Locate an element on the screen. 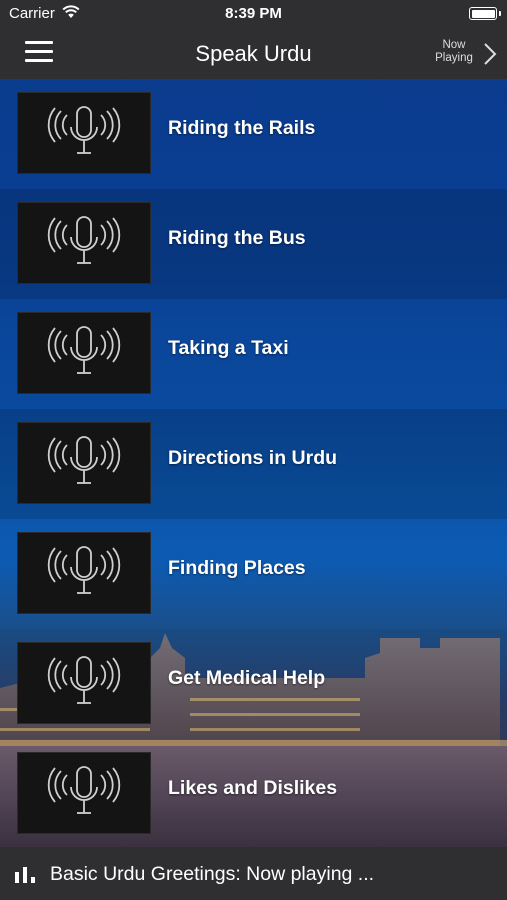 This screenshot has width=507, height=900. list-item: Riding the Bus is located at coordinates (253, 244).